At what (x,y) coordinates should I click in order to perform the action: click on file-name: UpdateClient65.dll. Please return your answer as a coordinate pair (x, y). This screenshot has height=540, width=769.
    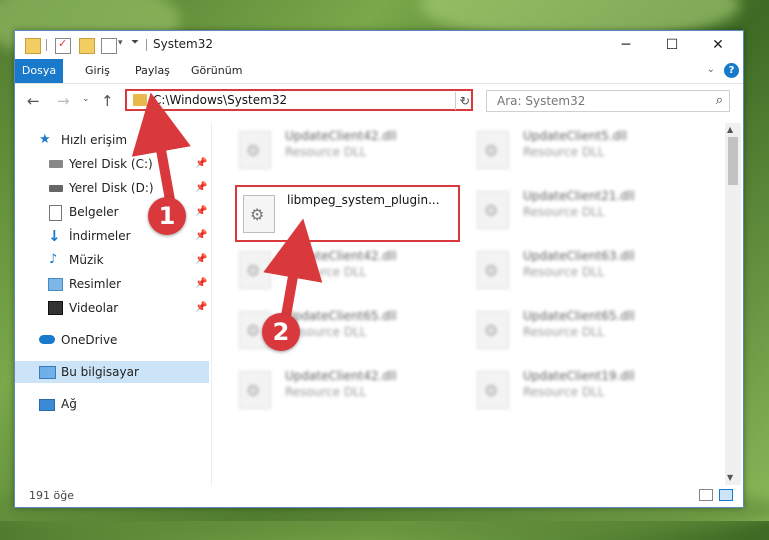
    Looking at the image, I should click on (579, 316).